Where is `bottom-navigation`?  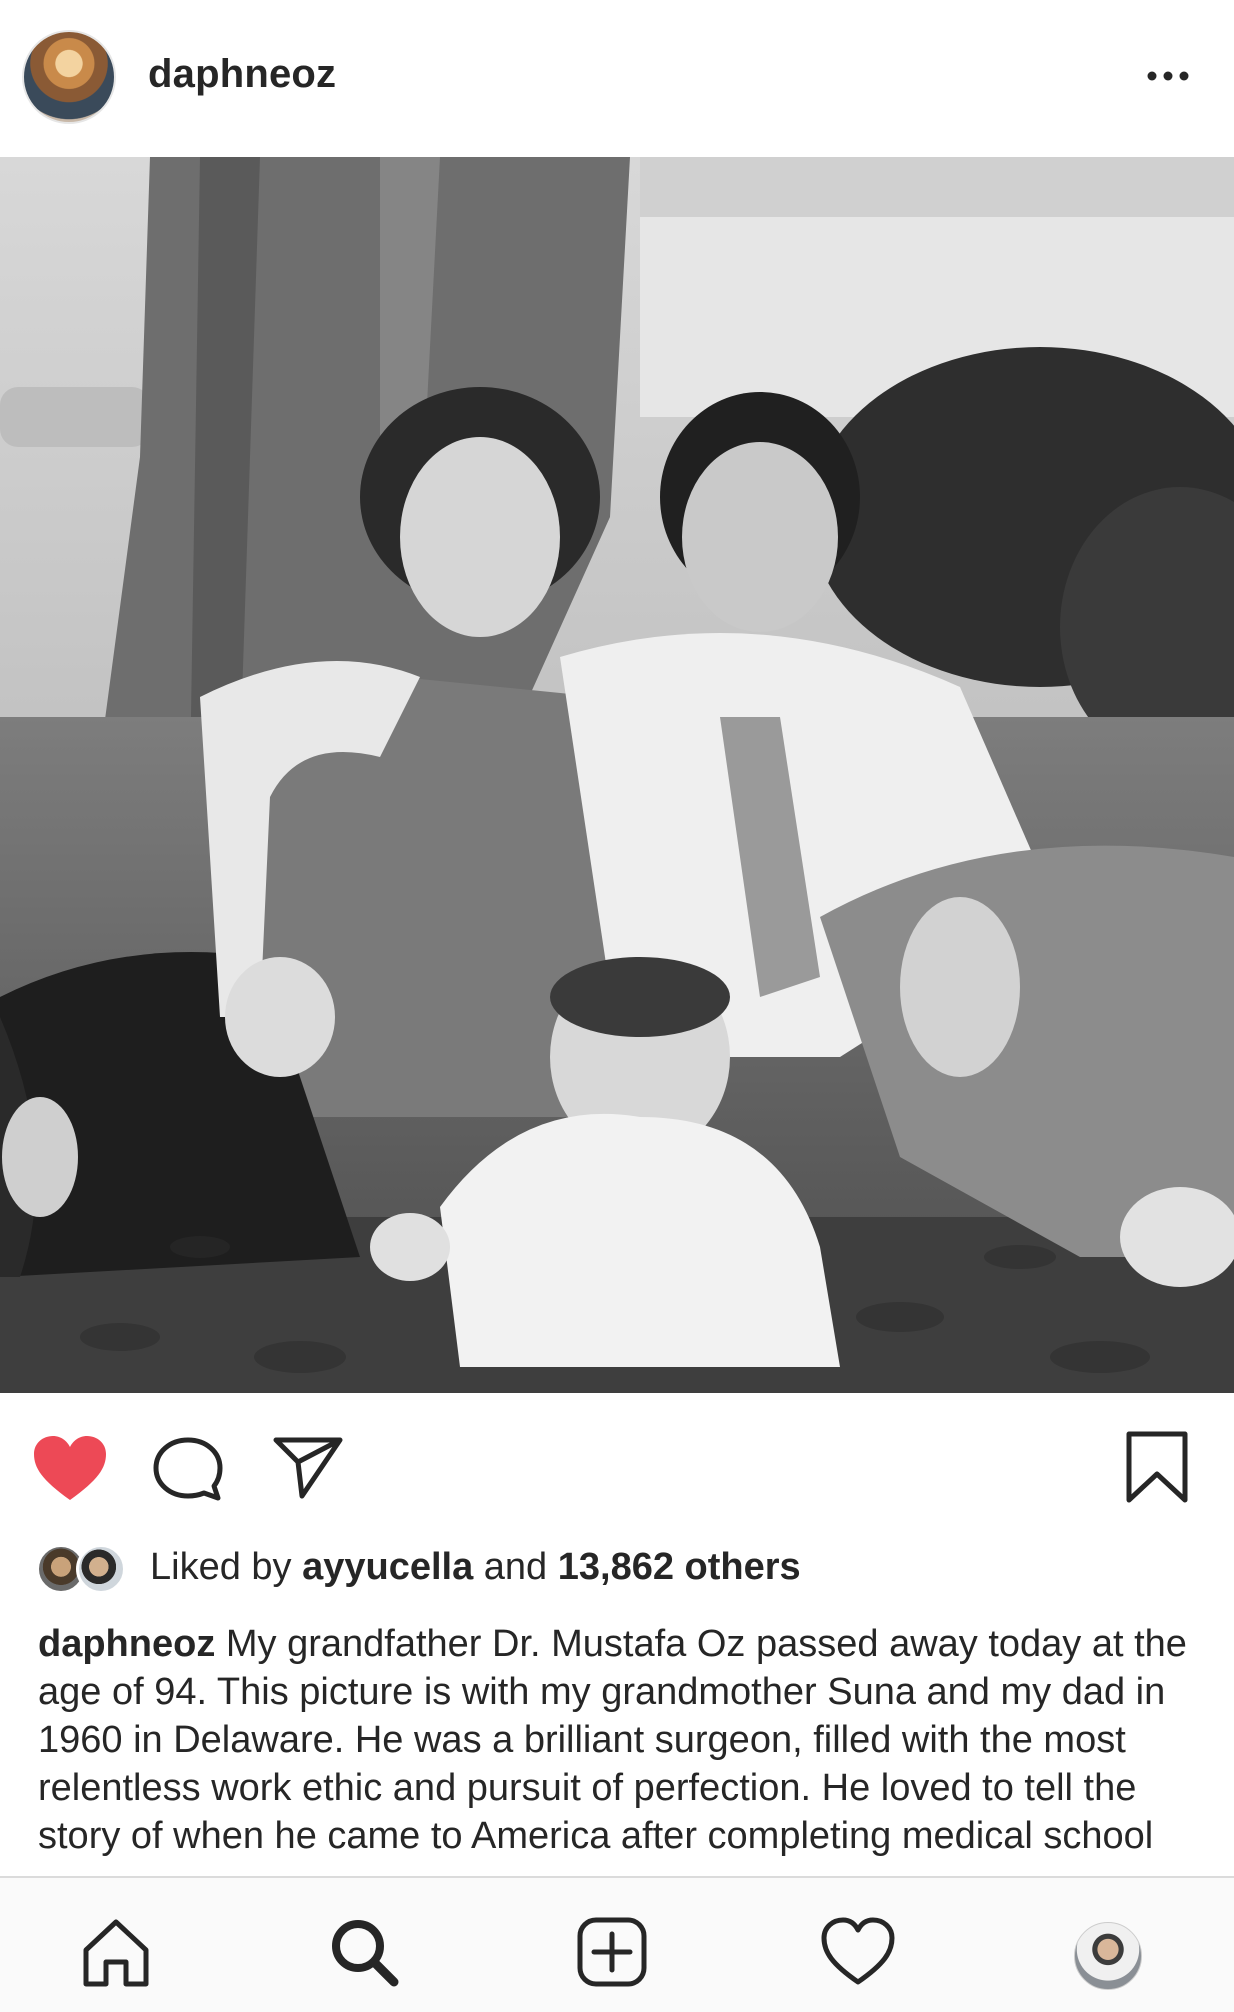
bottom-navigation is located at coordinates (617, 1944).